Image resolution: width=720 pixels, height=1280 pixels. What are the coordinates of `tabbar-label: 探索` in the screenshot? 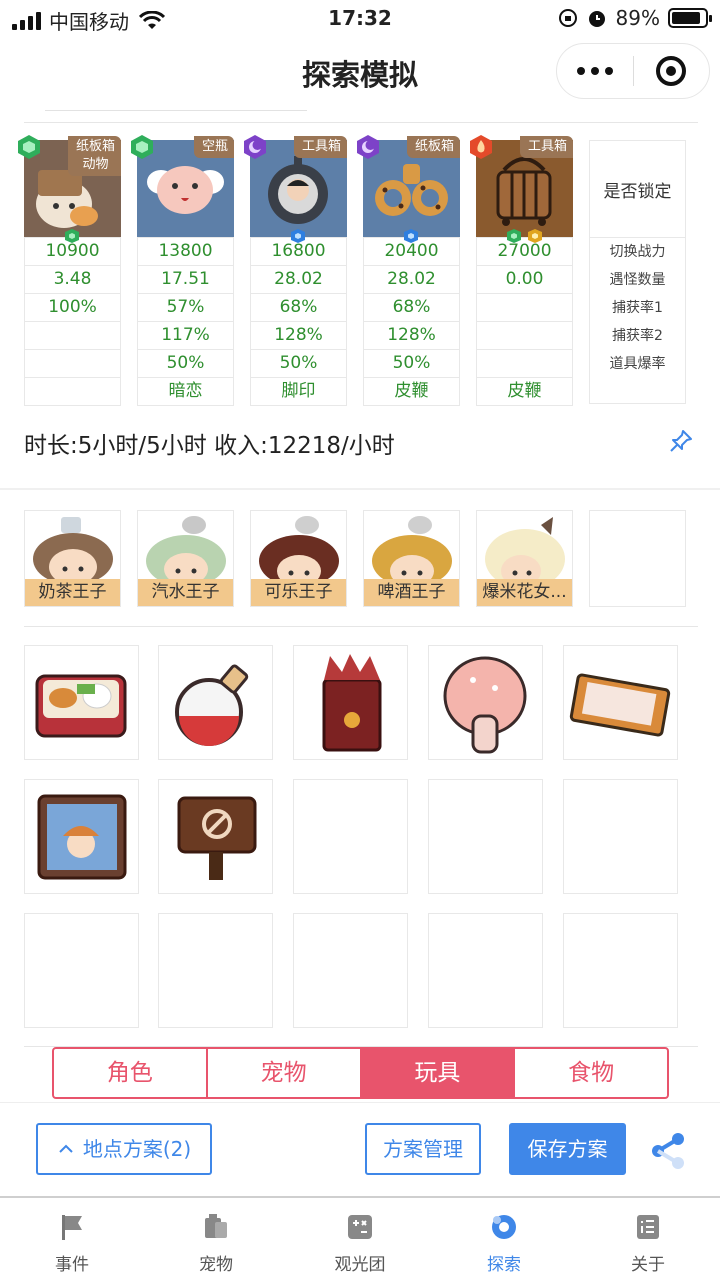 It's located at (504, 1265).